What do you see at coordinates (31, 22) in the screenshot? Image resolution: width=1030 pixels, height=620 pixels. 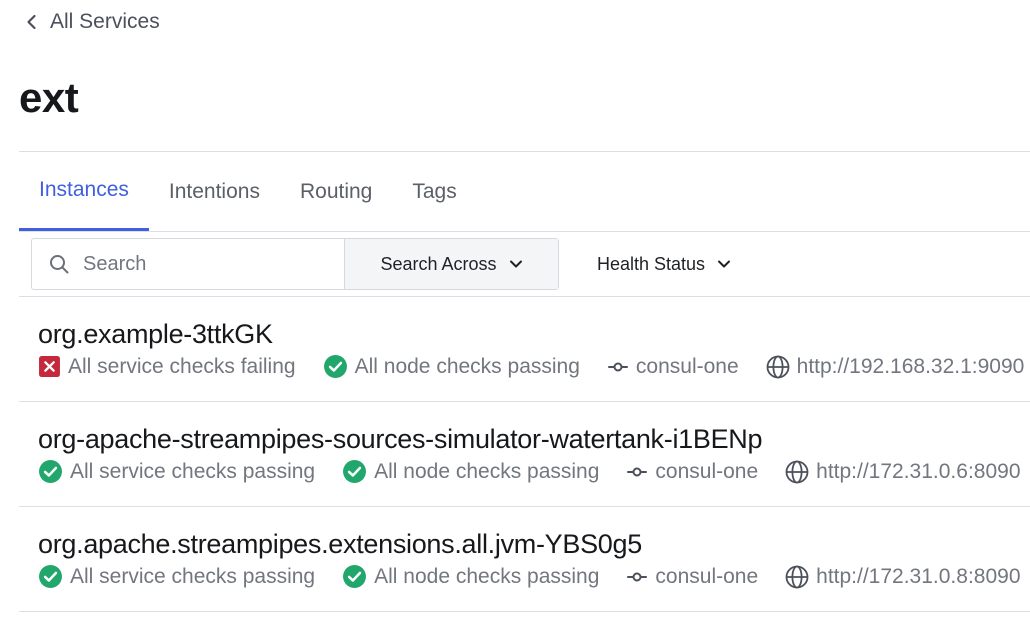 I see `chevron-left-icon` at bounding box center [31, 22].